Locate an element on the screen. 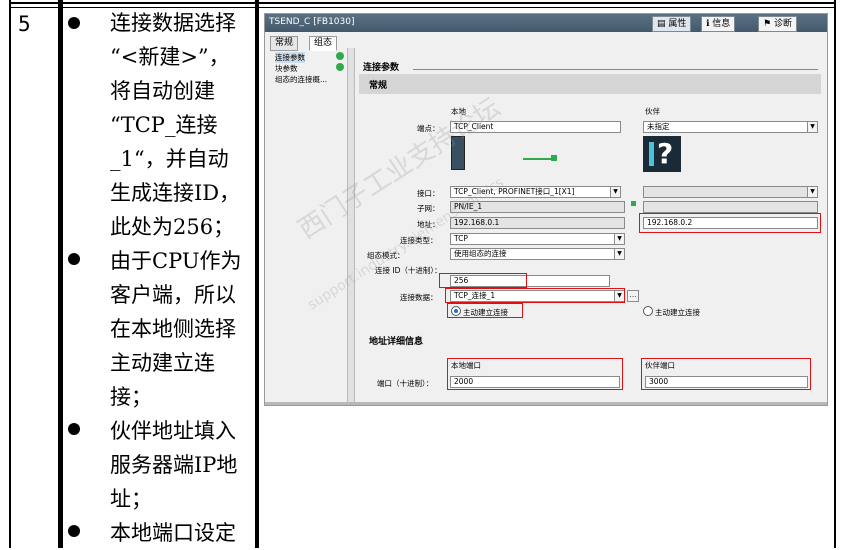 This screenshot has width=866, height=550. connection-end-icon is located at coordinates (554, 158).